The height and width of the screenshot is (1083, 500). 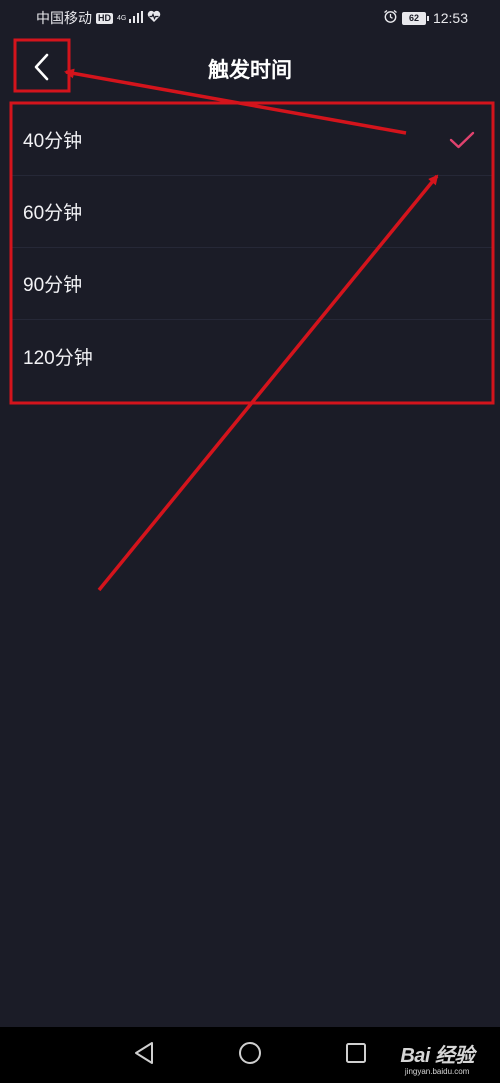 What do you see at coordinates (53, 285) in the screenshot?
I see `option-label: 90分钟` at bounding box center [53, 285].